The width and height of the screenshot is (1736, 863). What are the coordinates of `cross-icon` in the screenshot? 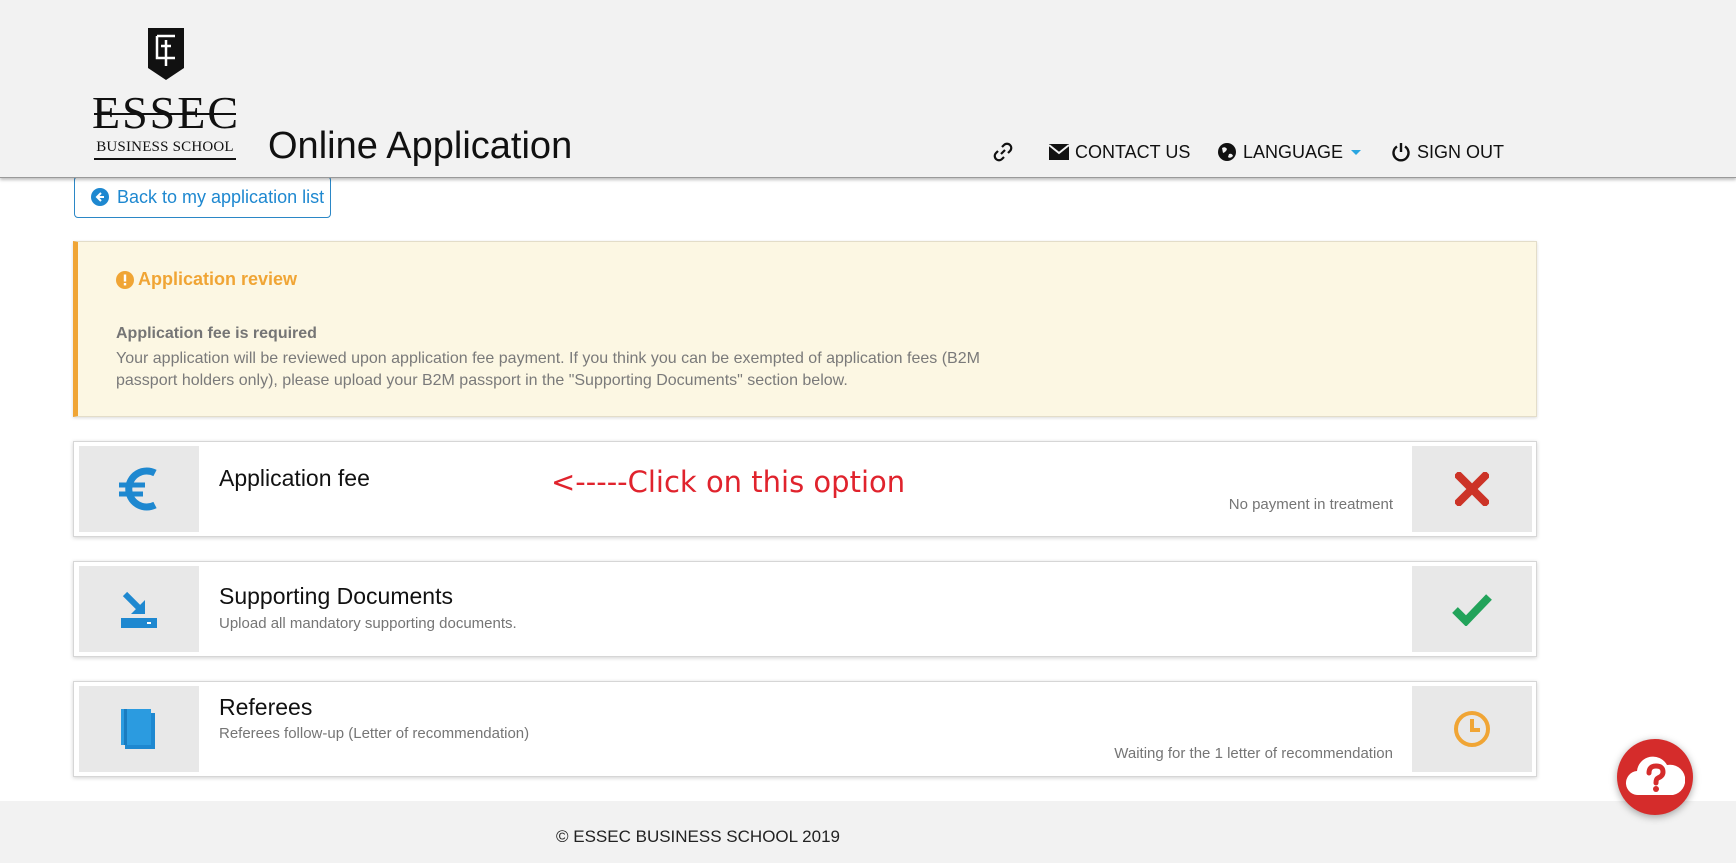 It's located at (1472, 489).